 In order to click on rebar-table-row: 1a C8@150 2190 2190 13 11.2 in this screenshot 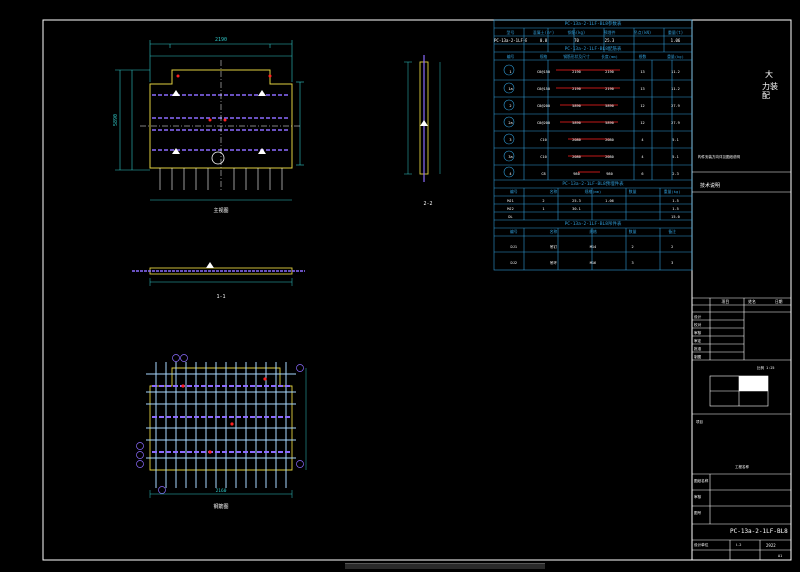, I will do `click(593, 88)`.